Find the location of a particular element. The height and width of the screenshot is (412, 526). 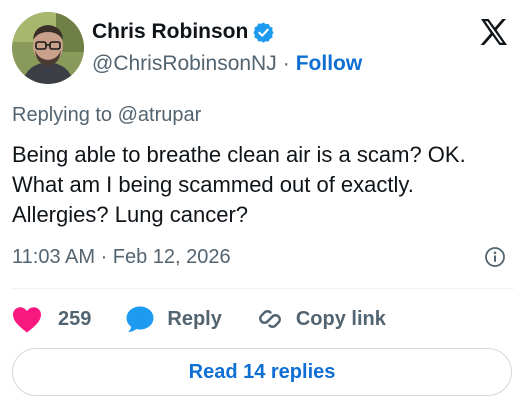

reply-button: Reply is located at coordinates (173, 319).